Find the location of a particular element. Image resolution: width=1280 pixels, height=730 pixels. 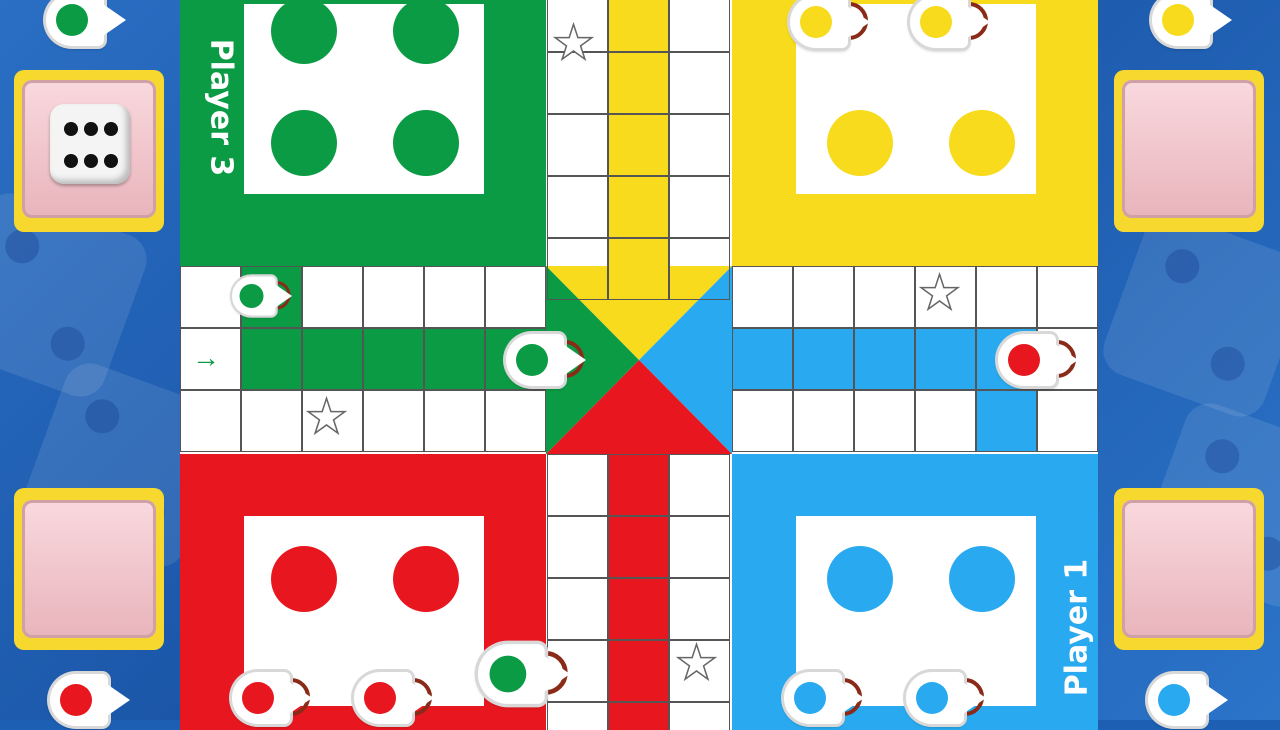

player-3-dice-panel is located at coordinates (89, 151).